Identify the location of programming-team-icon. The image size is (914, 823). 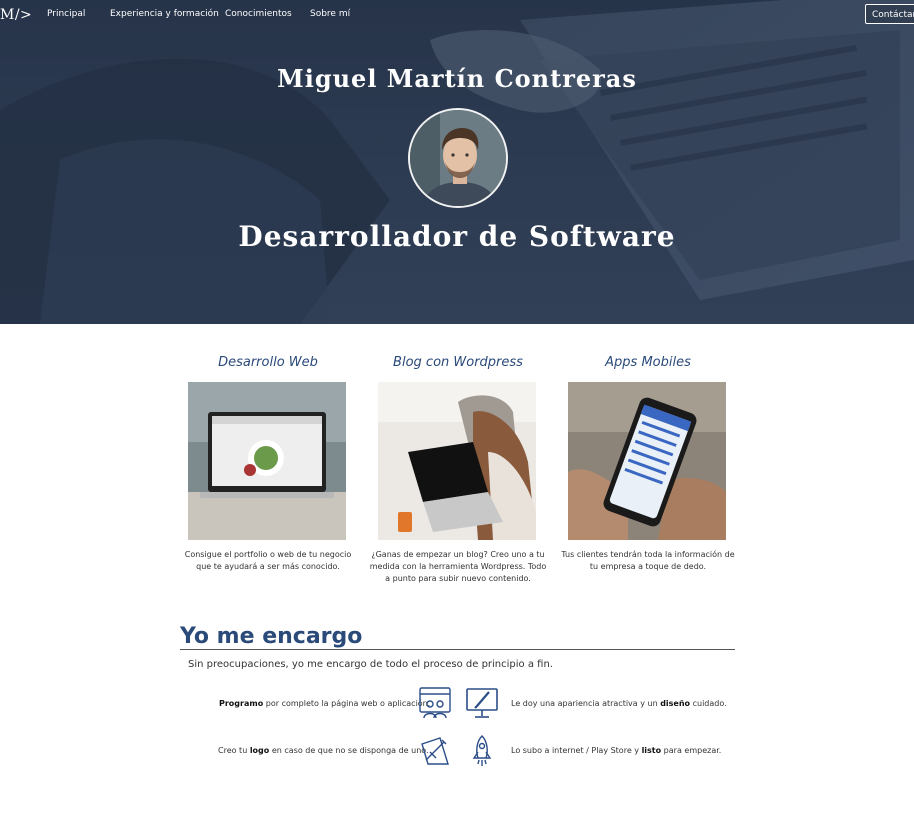
(435, 703).